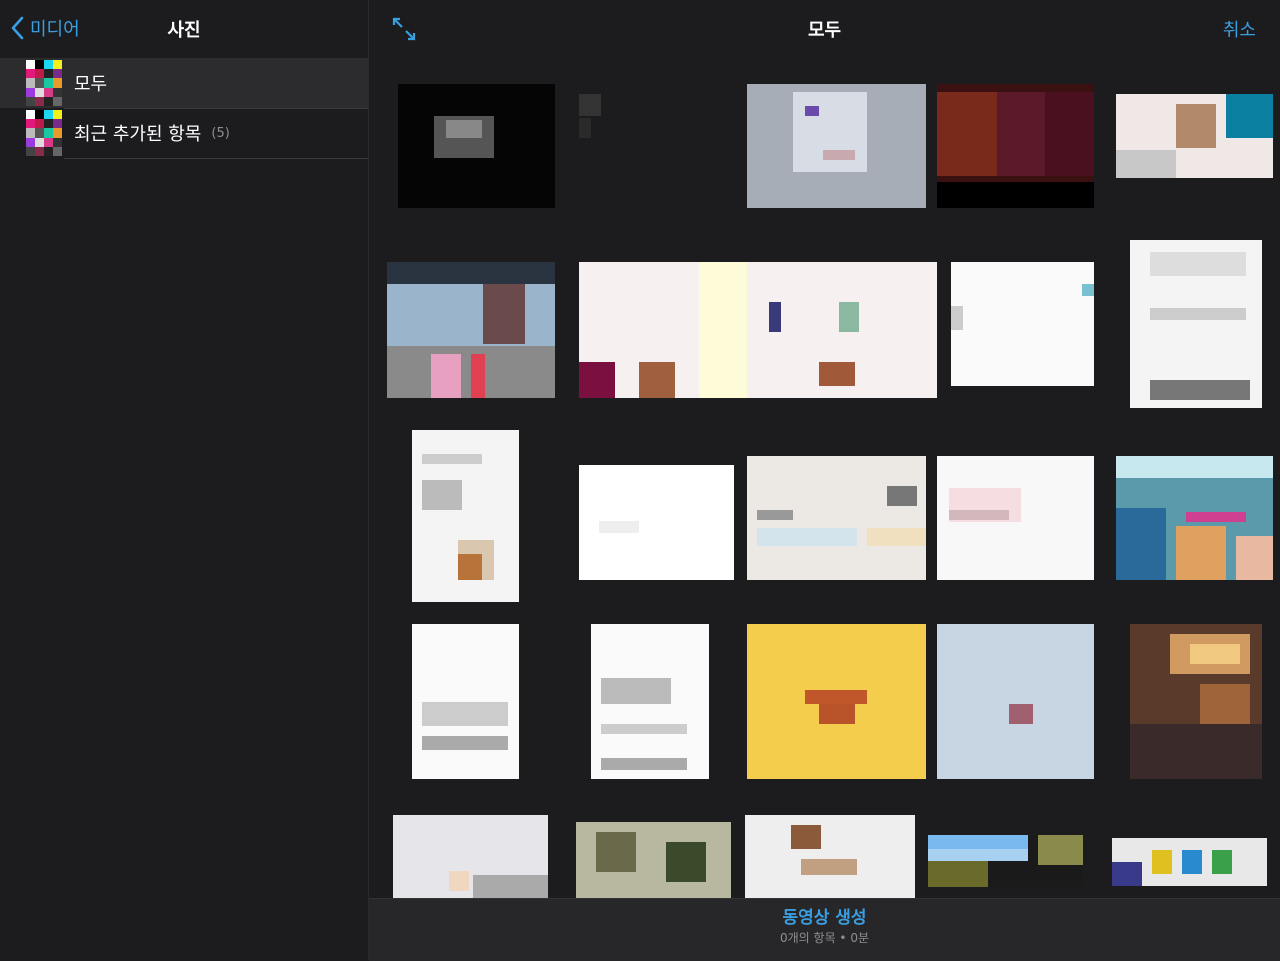 The image size is (1280, 961). I want to click on bottom-toolbar: 동영상 생성 0개의 항목 • 0분, so click(824, 929).